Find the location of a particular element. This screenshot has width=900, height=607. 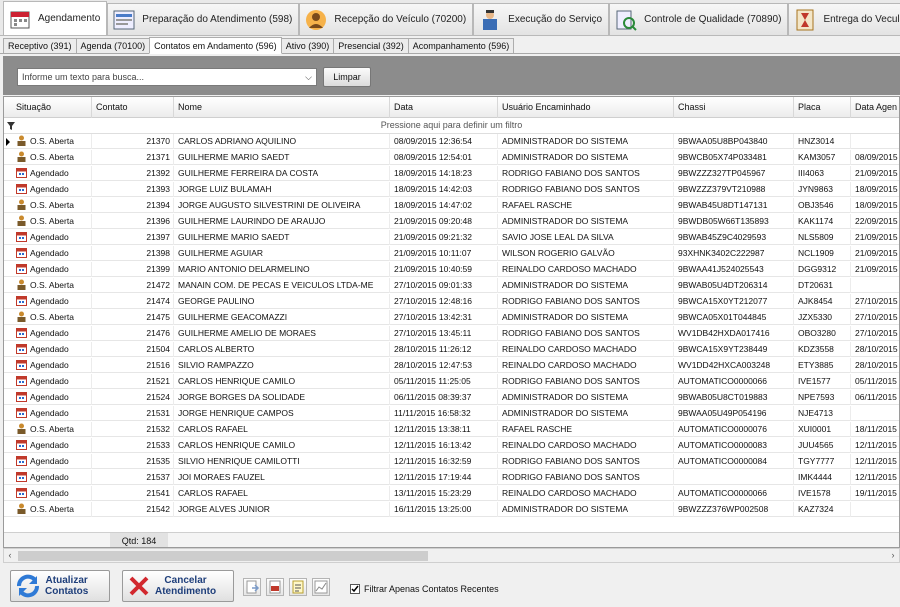

clear-button: Limpar is located at coordinates (347, 77).